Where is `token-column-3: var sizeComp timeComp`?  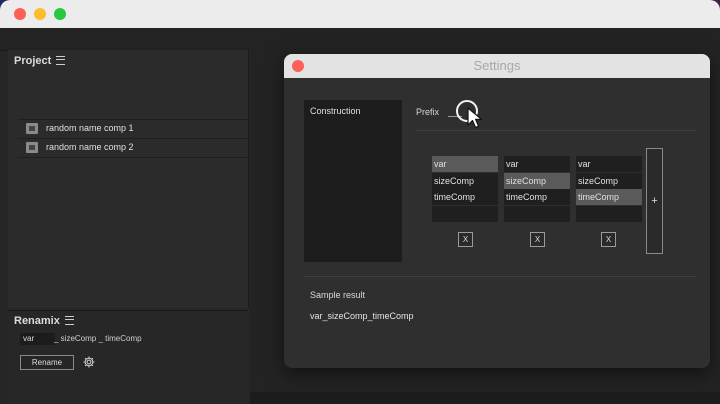 token-column-3: var sizeComp timeComp is located at coordinates (609, 189).